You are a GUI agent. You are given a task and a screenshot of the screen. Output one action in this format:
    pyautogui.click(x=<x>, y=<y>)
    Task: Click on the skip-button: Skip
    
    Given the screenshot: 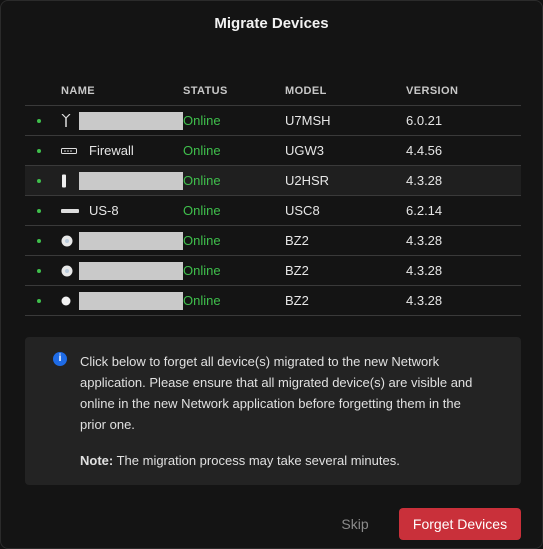 What is the action you would take?
    pyautogui.click(x=355, y=524)
    